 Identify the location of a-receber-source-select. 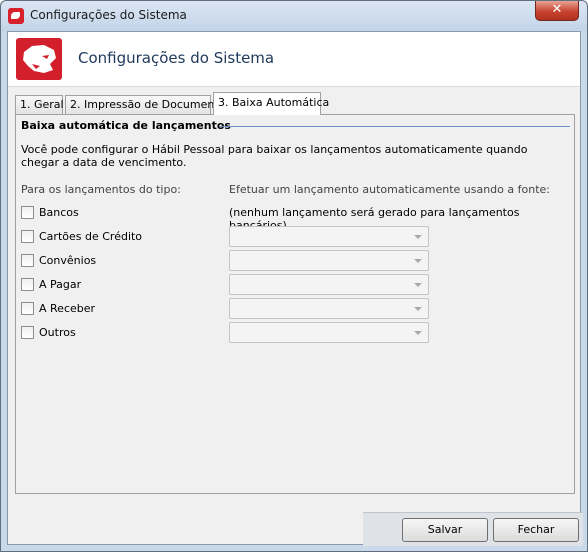
(329, 308).